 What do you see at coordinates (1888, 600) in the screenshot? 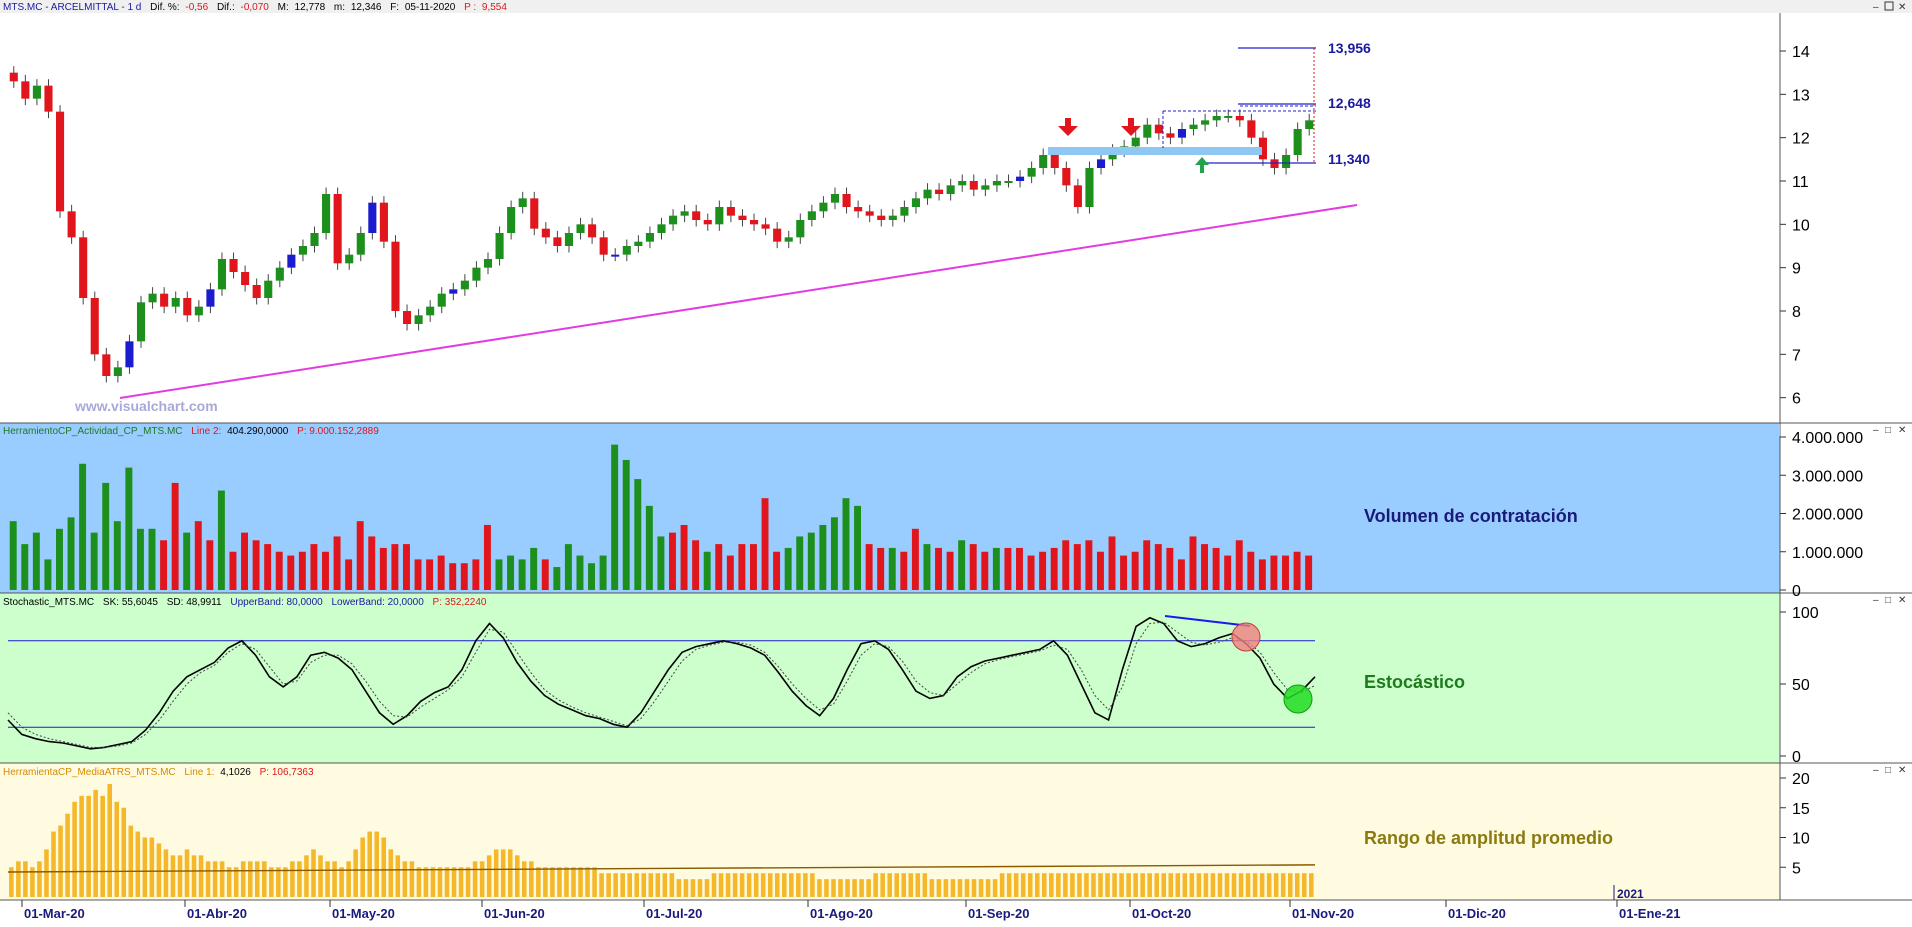
I see `stoch-maximize-icon: □` at bounding box center [1888, 600].